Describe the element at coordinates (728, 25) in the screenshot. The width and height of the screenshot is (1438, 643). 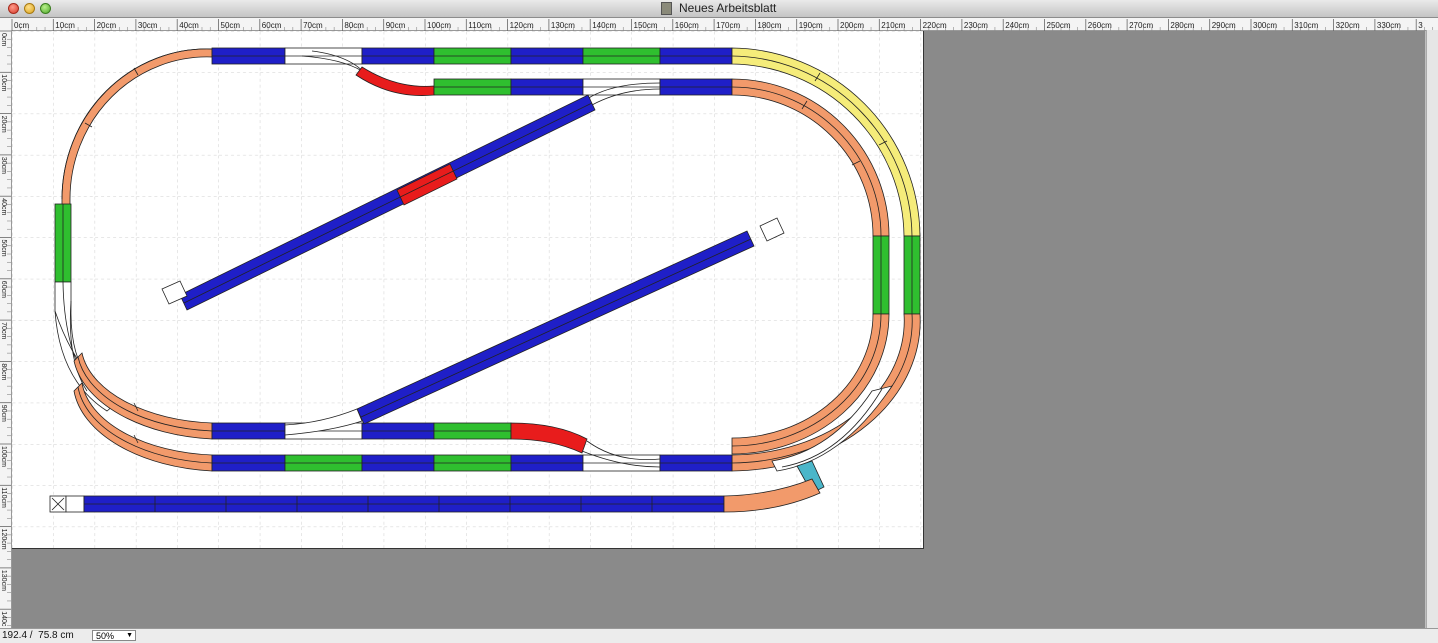
I see `ruler-label: 170cm` at that location.